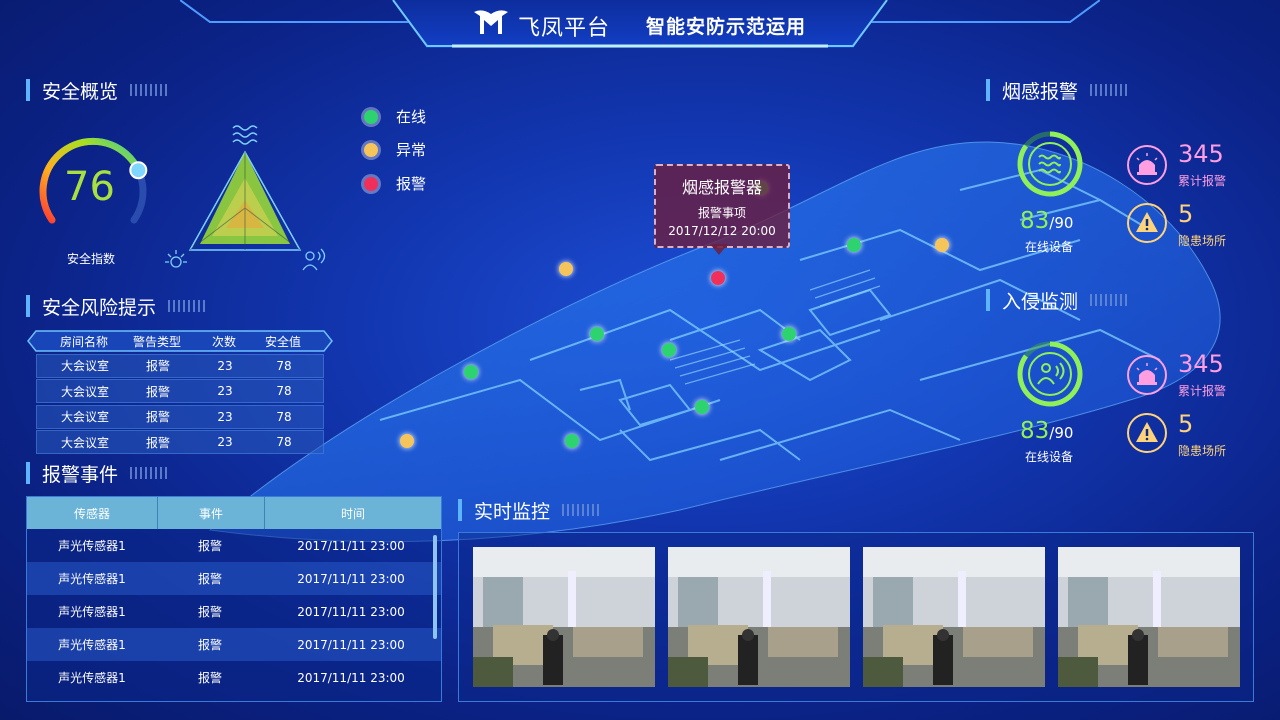 The image size is (1280, 720). I want to click on intrusion-online-count: 83/90, so click(1046, 431).